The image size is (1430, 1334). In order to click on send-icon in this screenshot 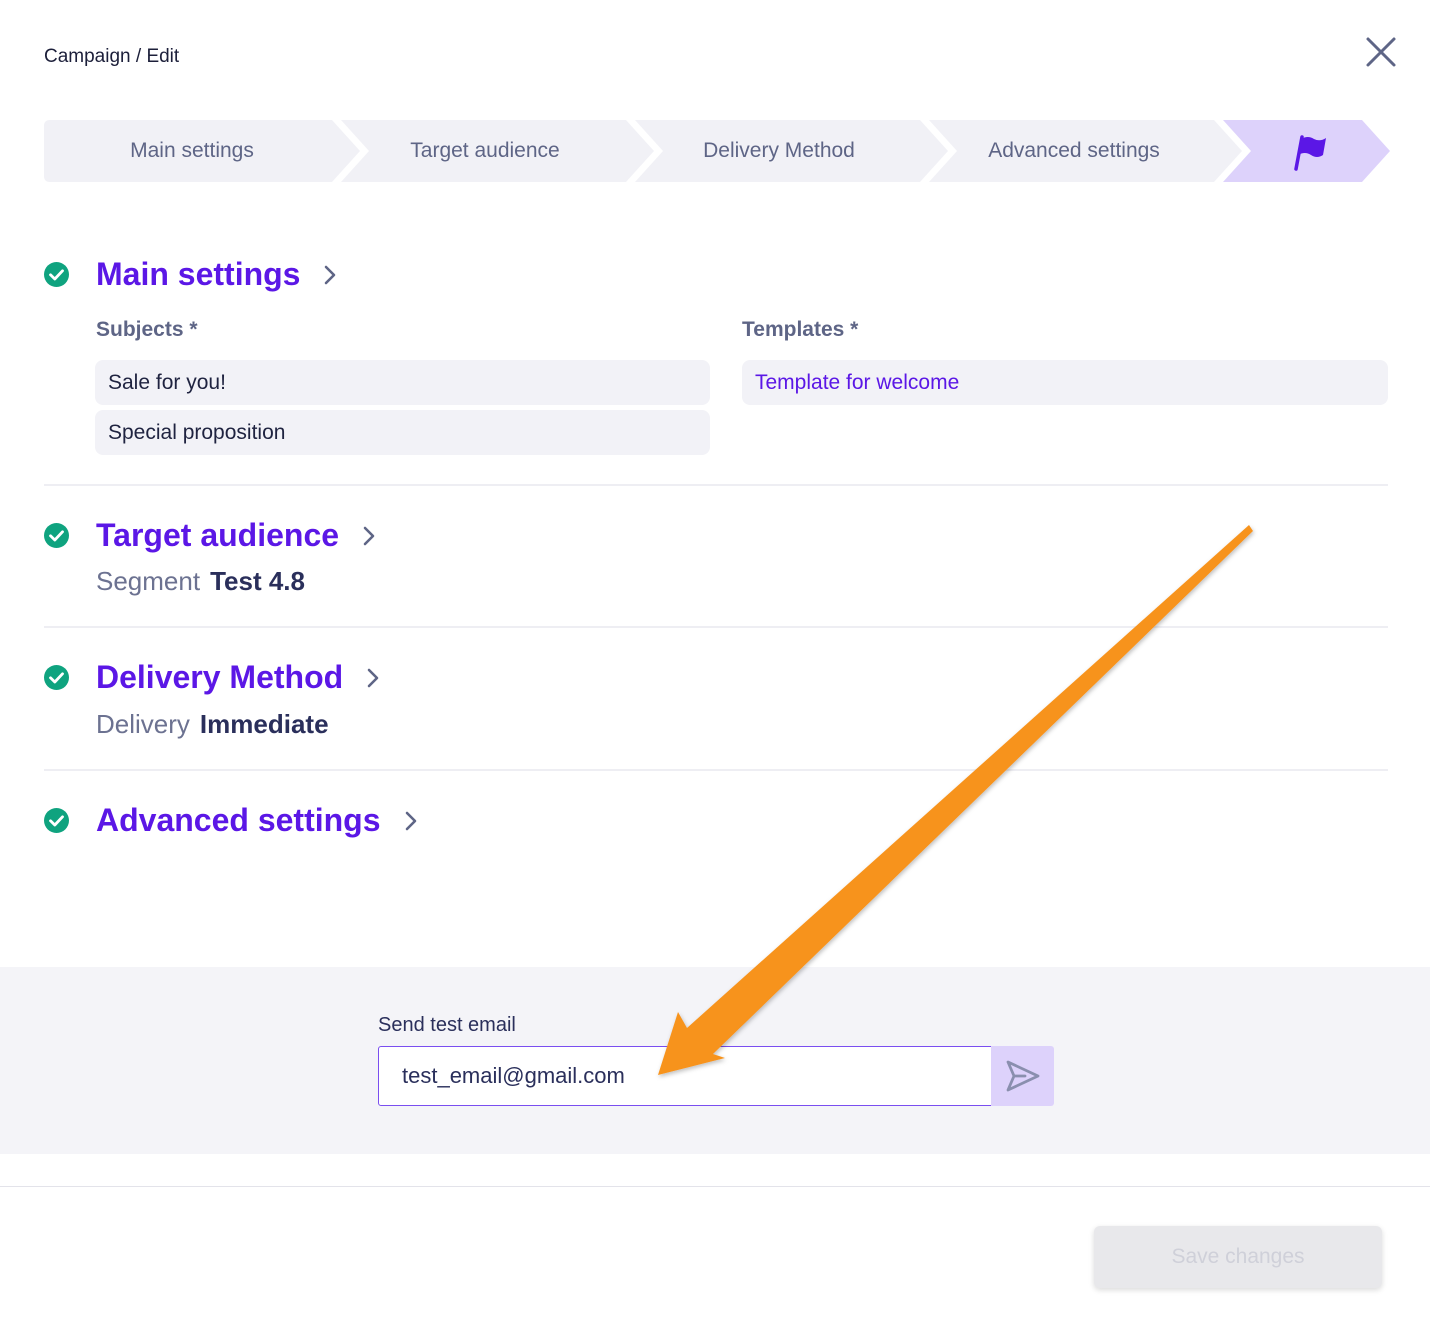, I will do `click(1022, 1076)`.